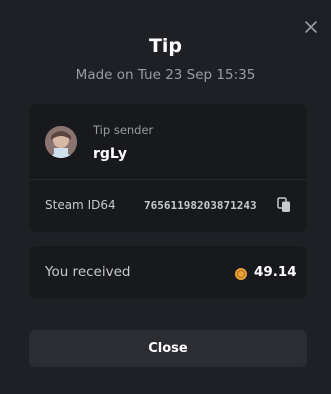  Describe the element at coordinates (80, 205) in the screenshot. I see `steam-id-label: Steam ID64` at that location.